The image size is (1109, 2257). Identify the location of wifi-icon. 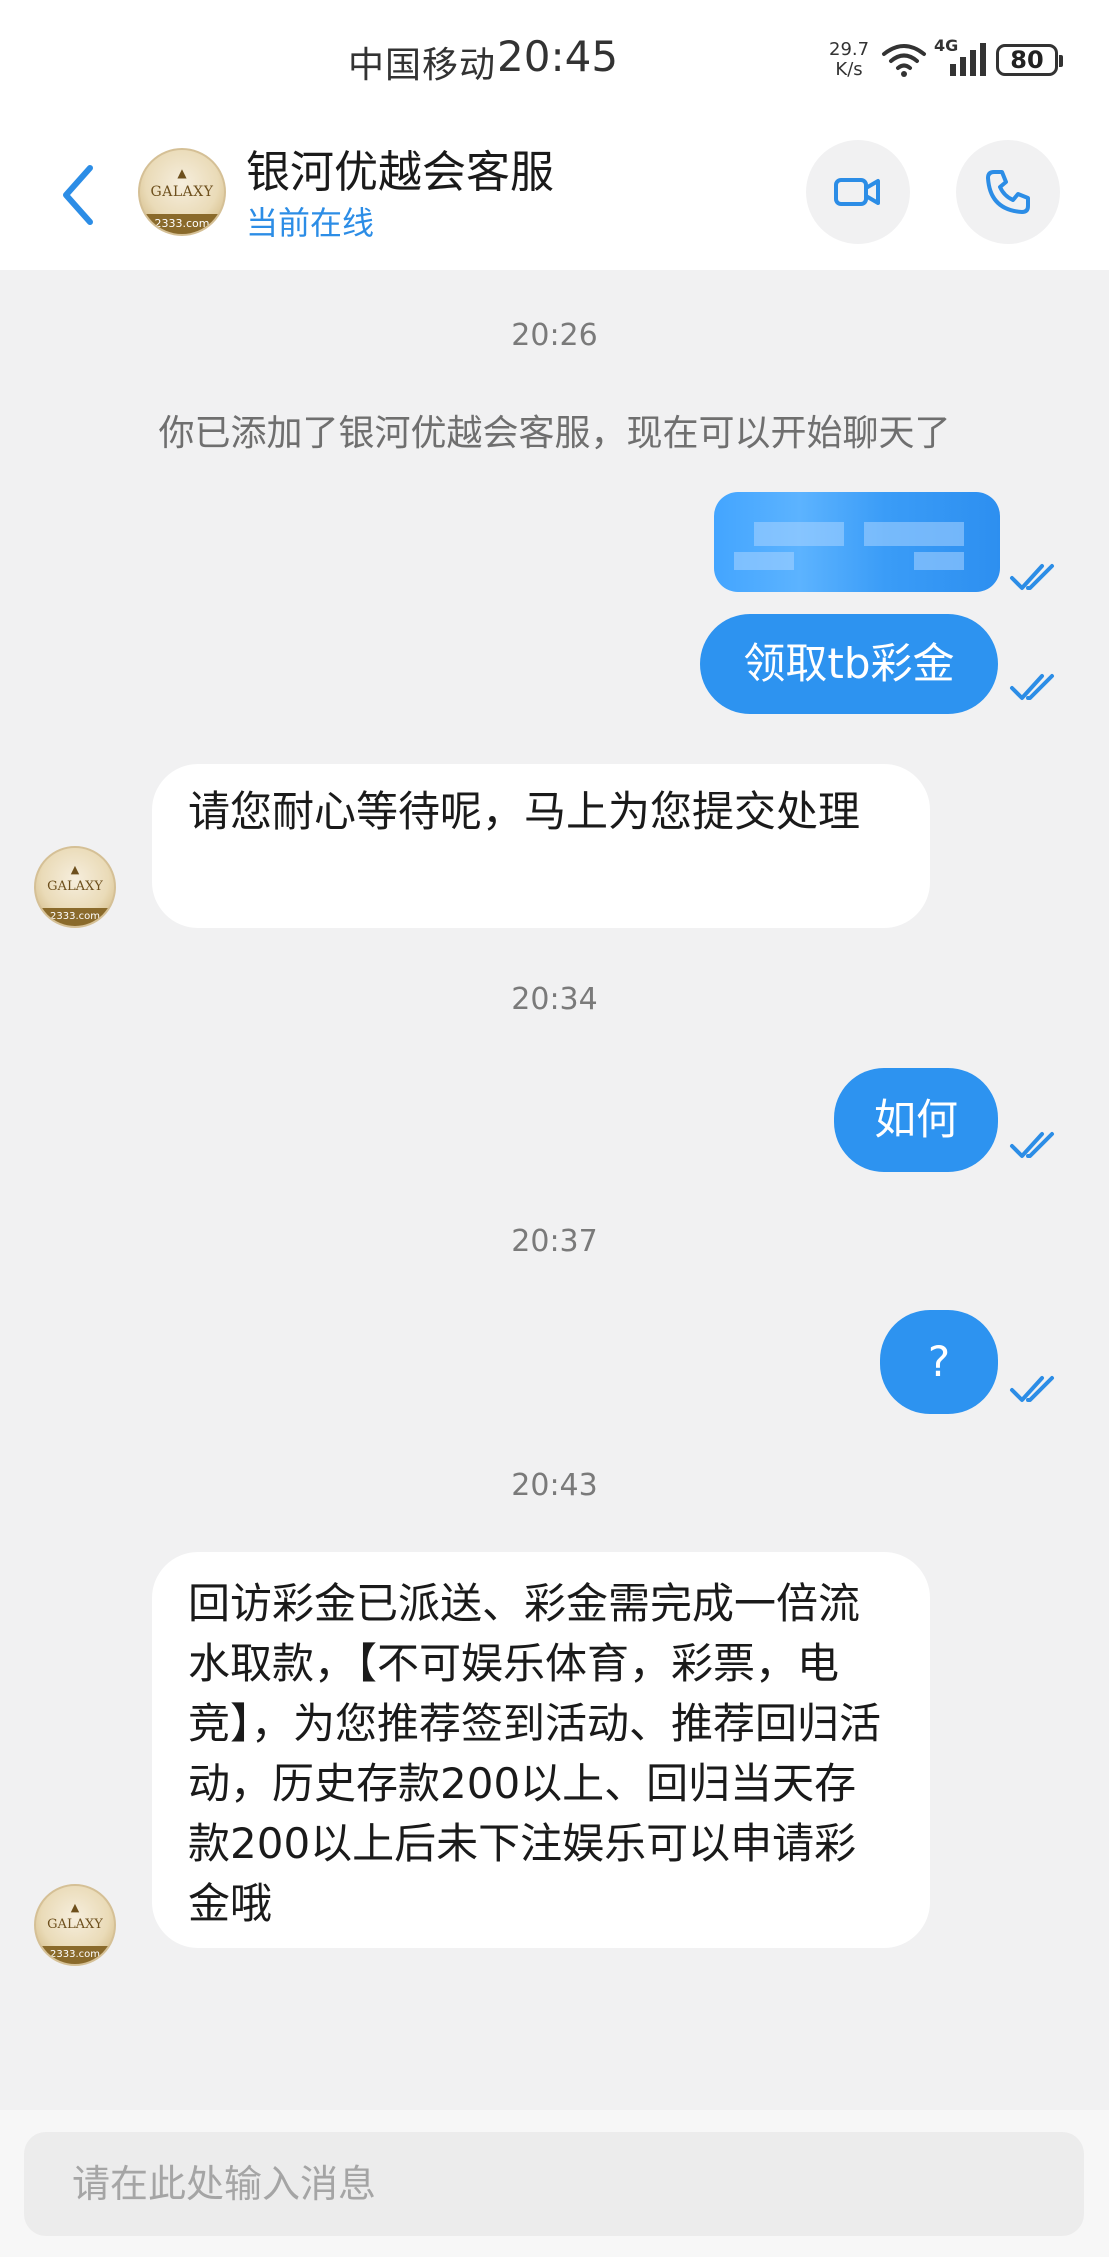
(904, 60).